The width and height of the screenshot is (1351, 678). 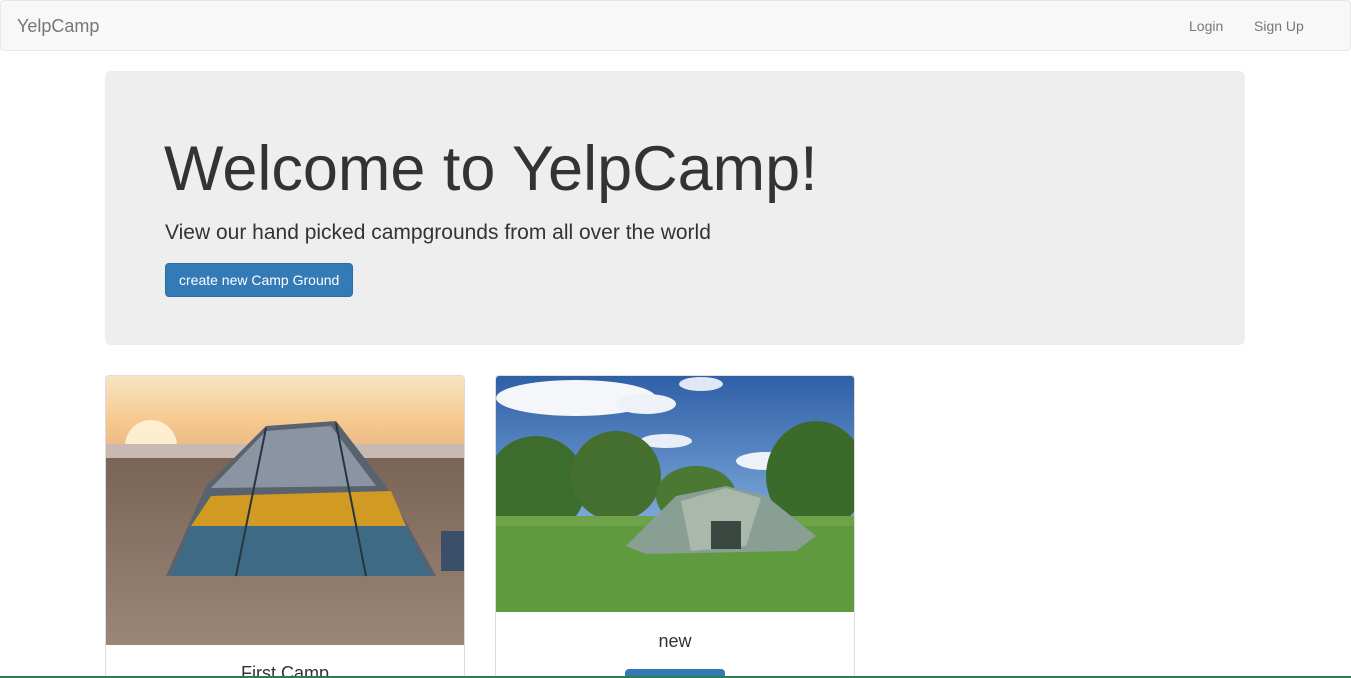 I want to click on create-campground-button: create new Camp Ground, so click(x=259, y=280).